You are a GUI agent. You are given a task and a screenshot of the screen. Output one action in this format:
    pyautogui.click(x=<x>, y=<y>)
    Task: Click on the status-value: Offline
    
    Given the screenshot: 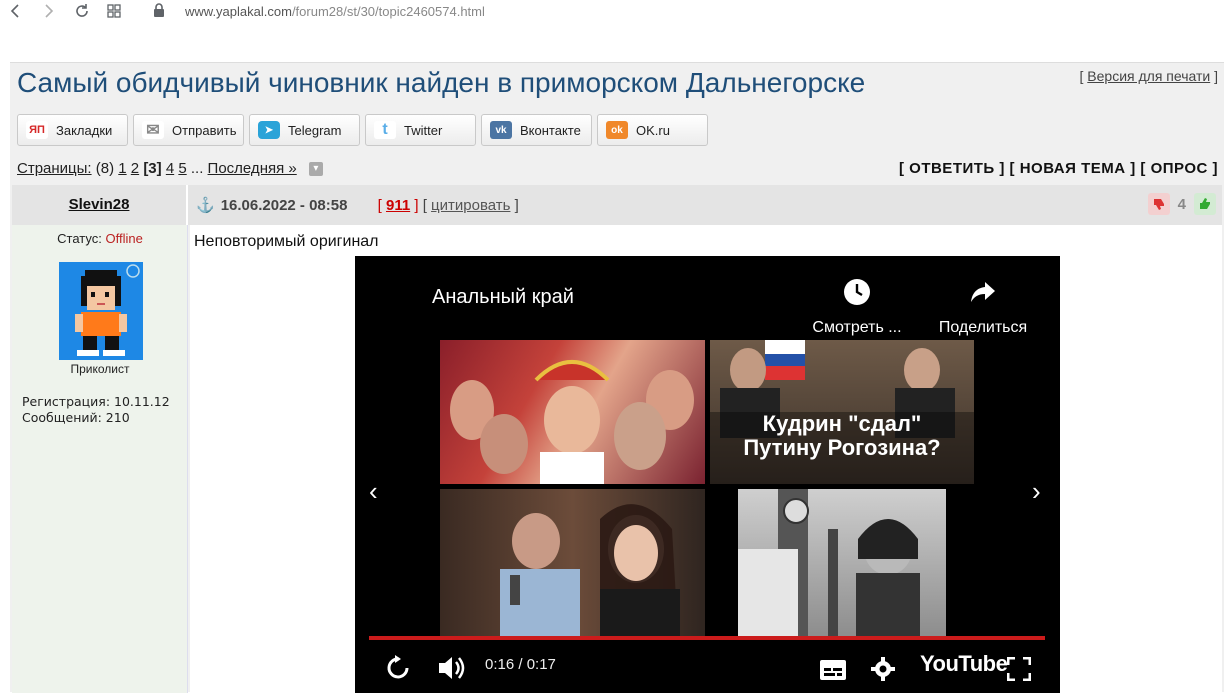 What is the action you would take?
    pyautogui.click(x=124, y=238)
    